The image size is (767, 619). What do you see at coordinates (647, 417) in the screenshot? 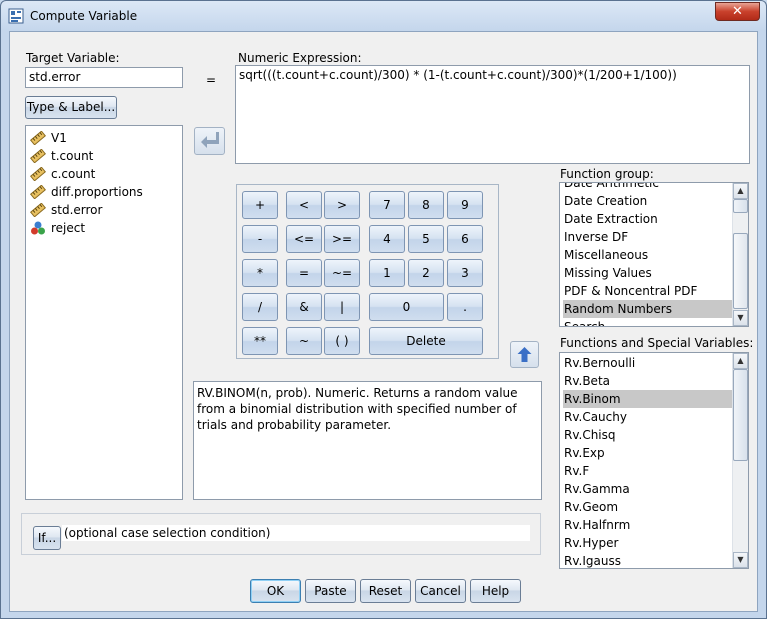
I see `function-item: Rv.Cauchy` at bounding box center [647, 417].